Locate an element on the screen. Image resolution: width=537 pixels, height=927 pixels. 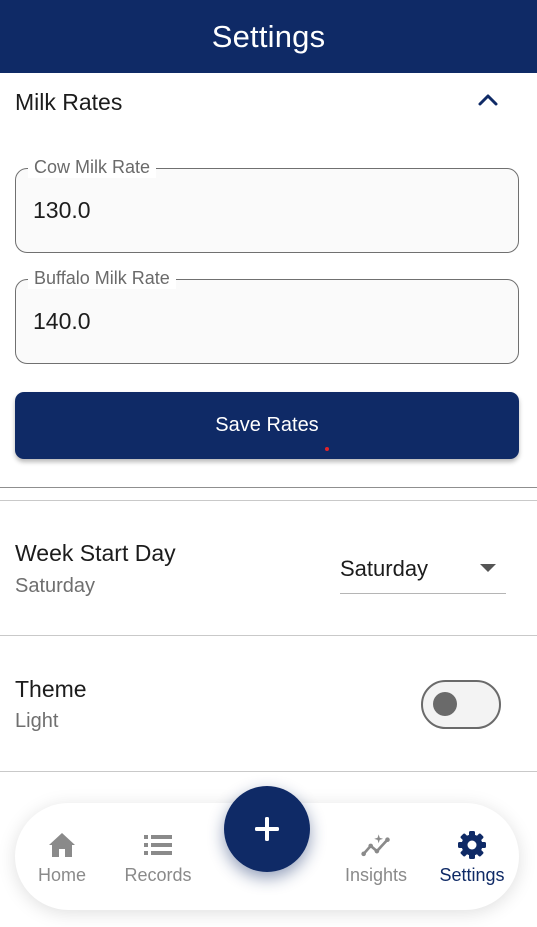
week-start-dropdown: Saturday is located at coordinates (423, 571).